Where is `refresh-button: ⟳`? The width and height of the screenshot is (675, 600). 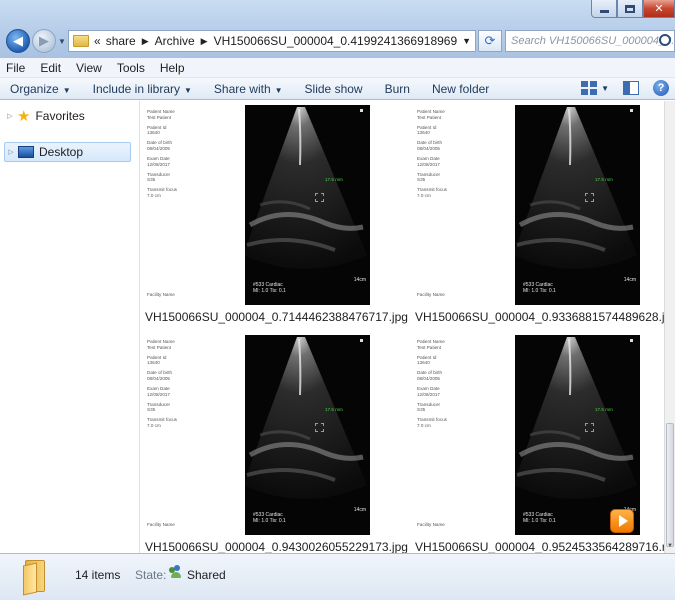 refresh-button: ⟳ is located at coordinates (490, 41).